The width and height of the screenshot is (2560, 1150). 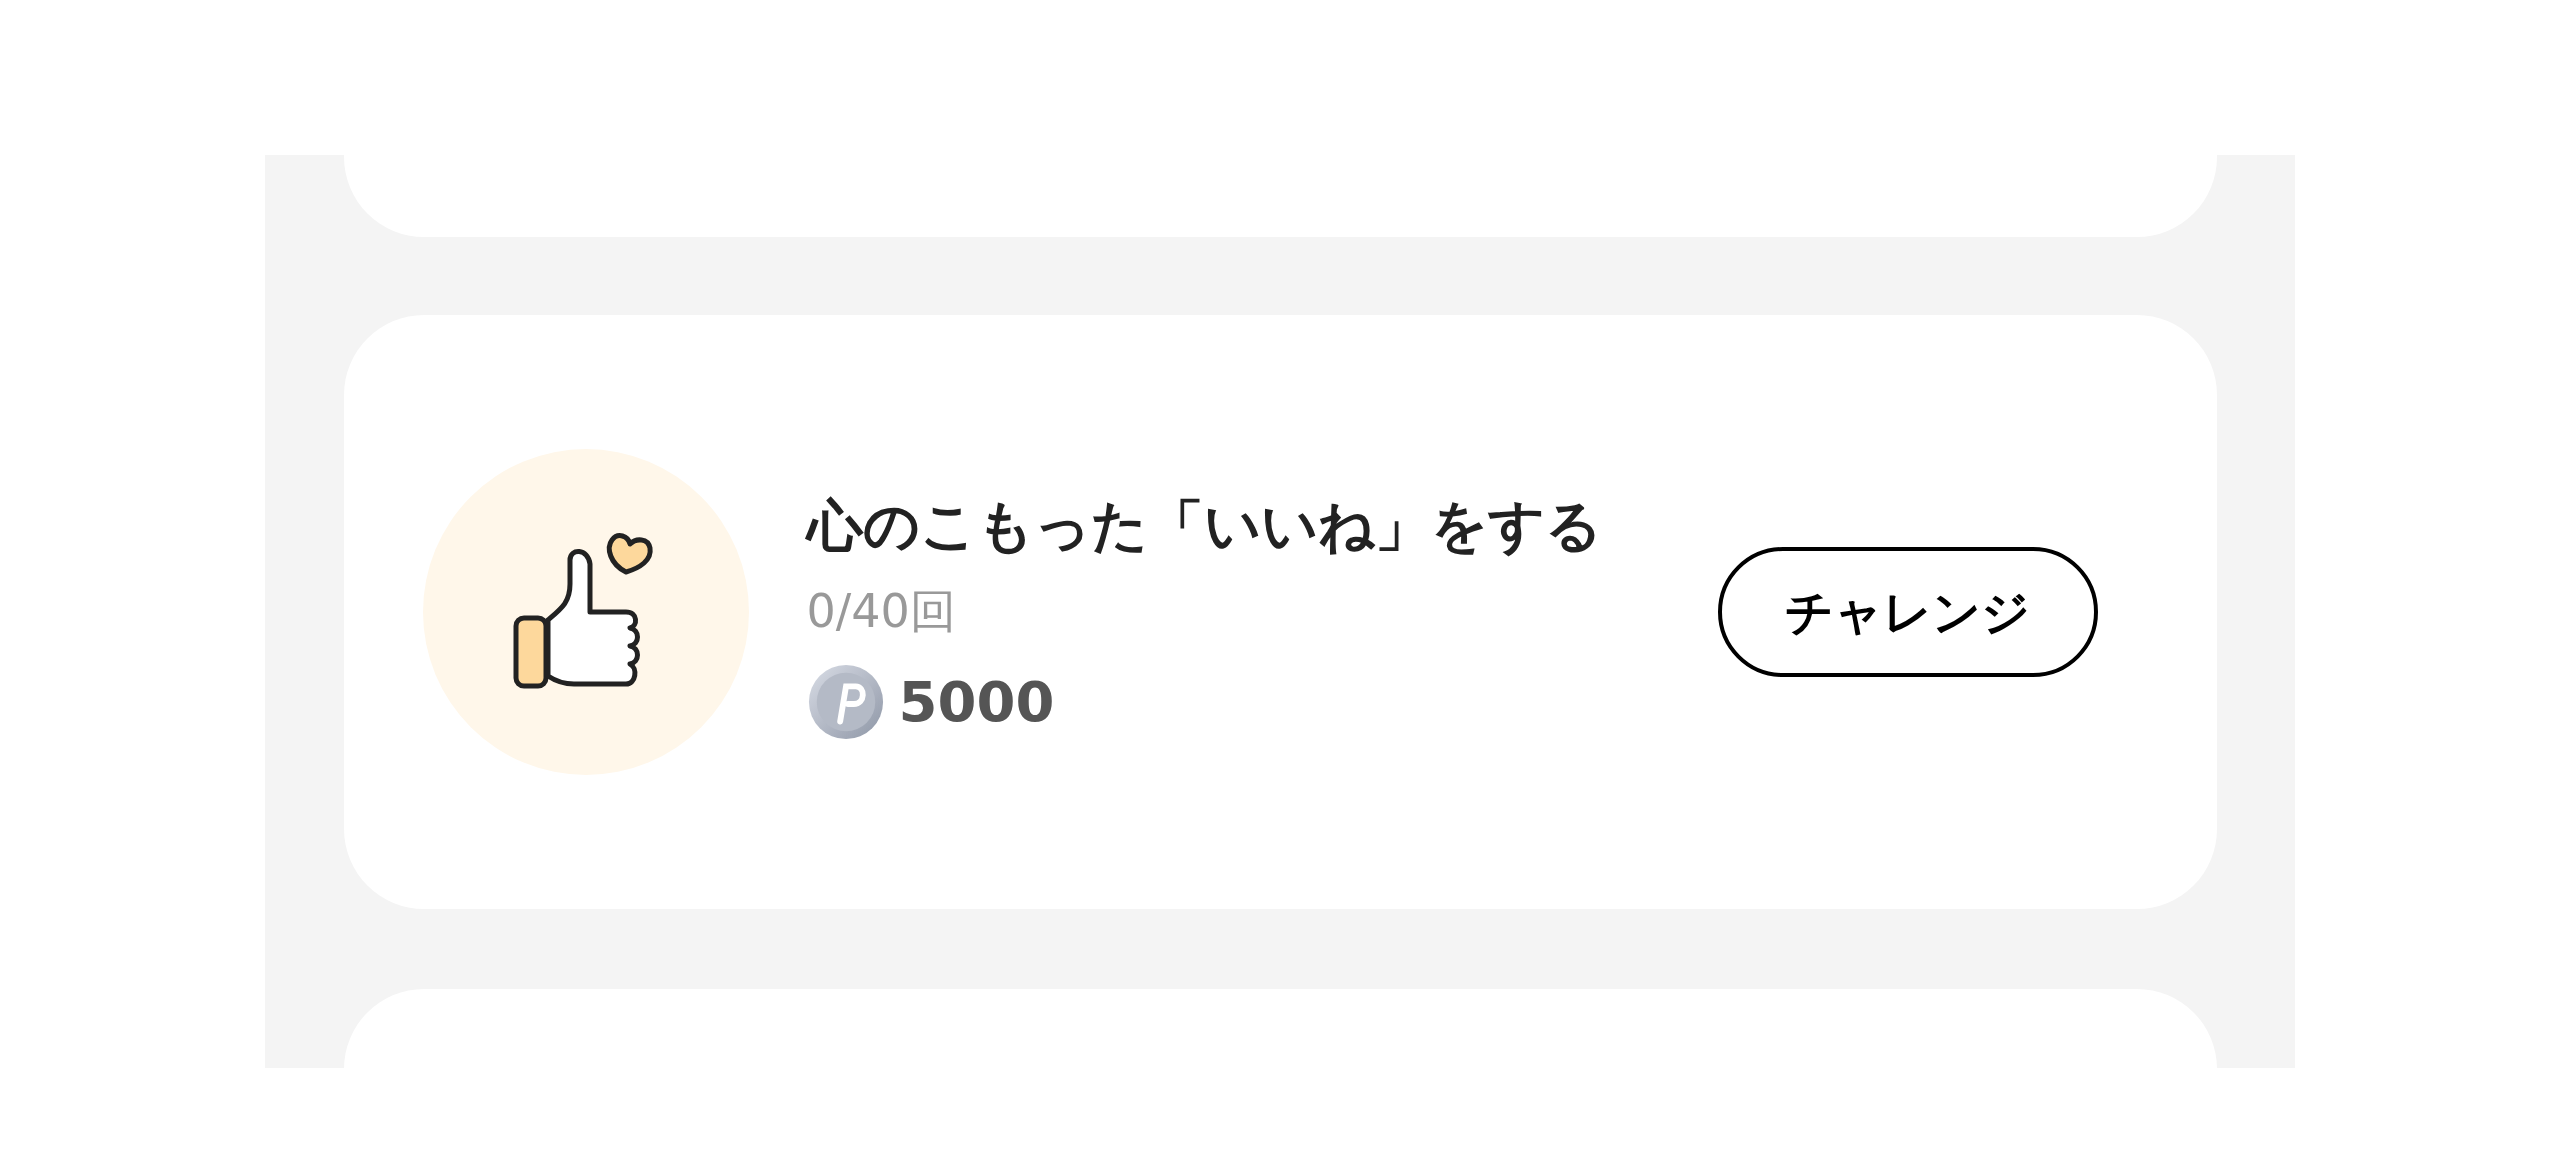 I want to click on reward-points: 5000, so click(x=976, y=702).